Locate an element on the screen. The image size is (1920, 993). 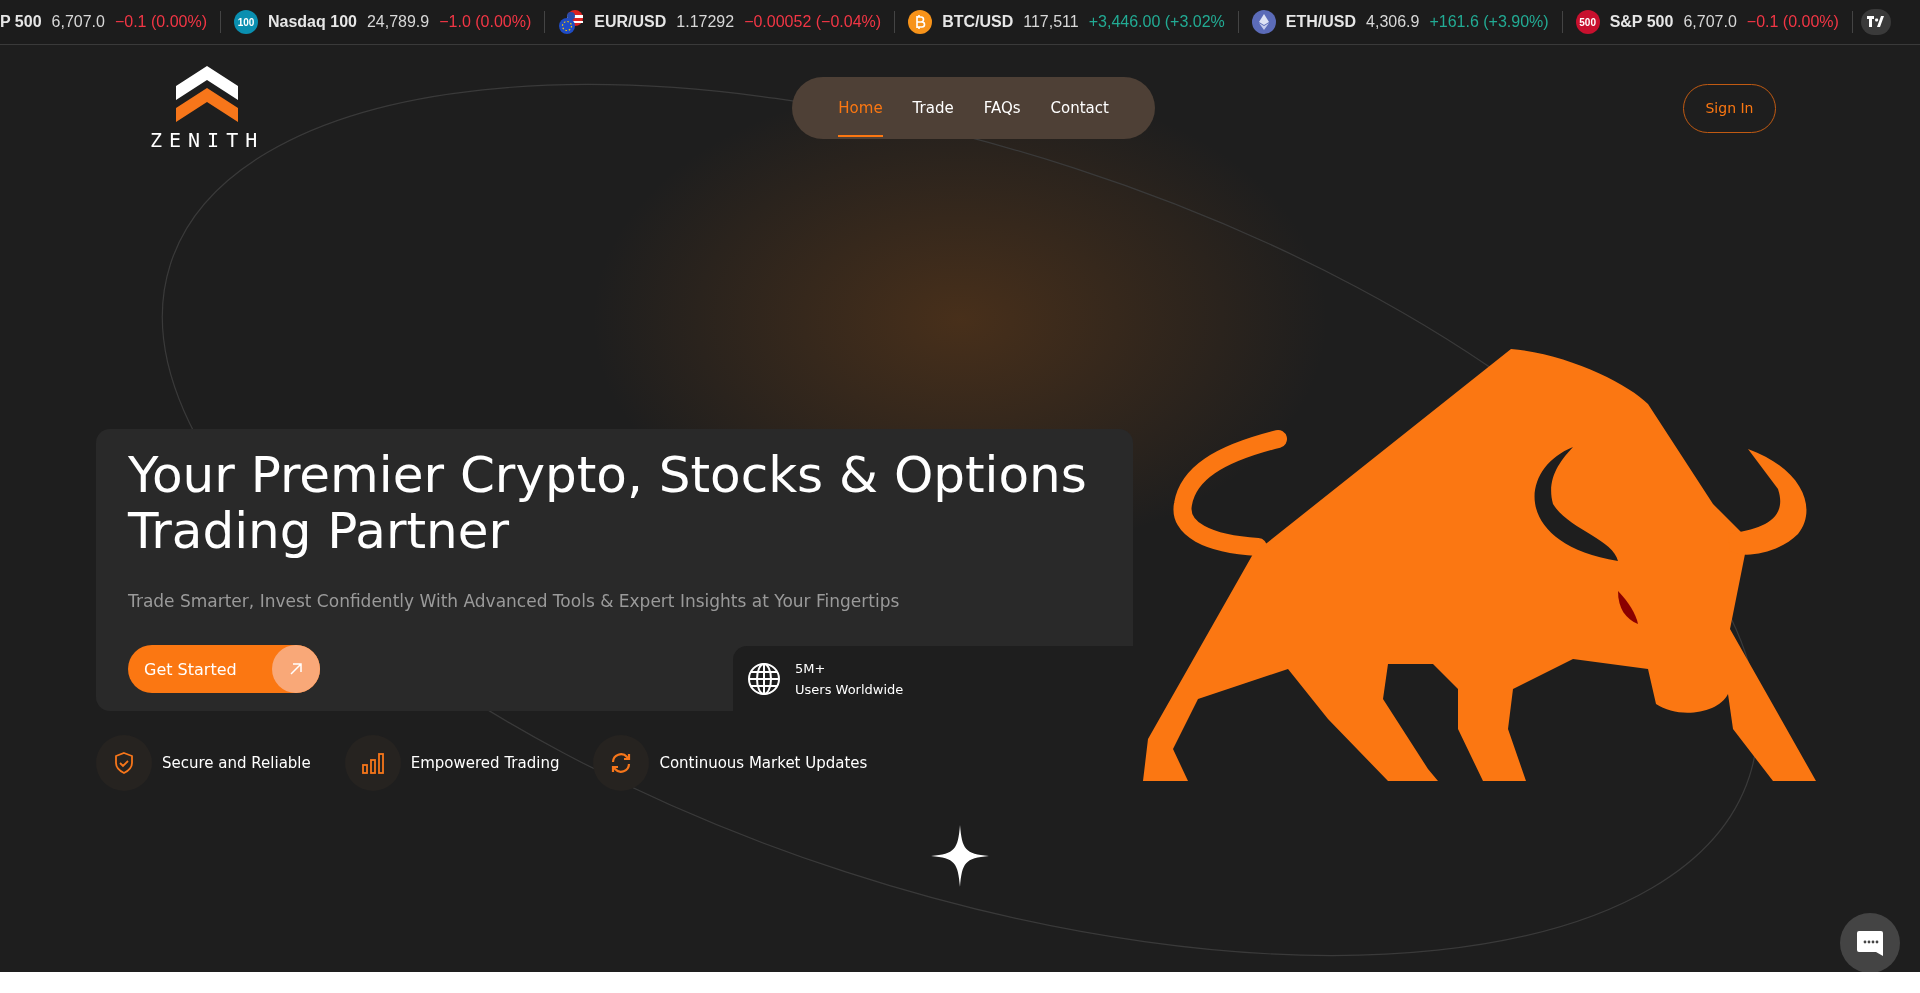
feature-label: Continuous Market Updates is located at coordinates (763, 763).